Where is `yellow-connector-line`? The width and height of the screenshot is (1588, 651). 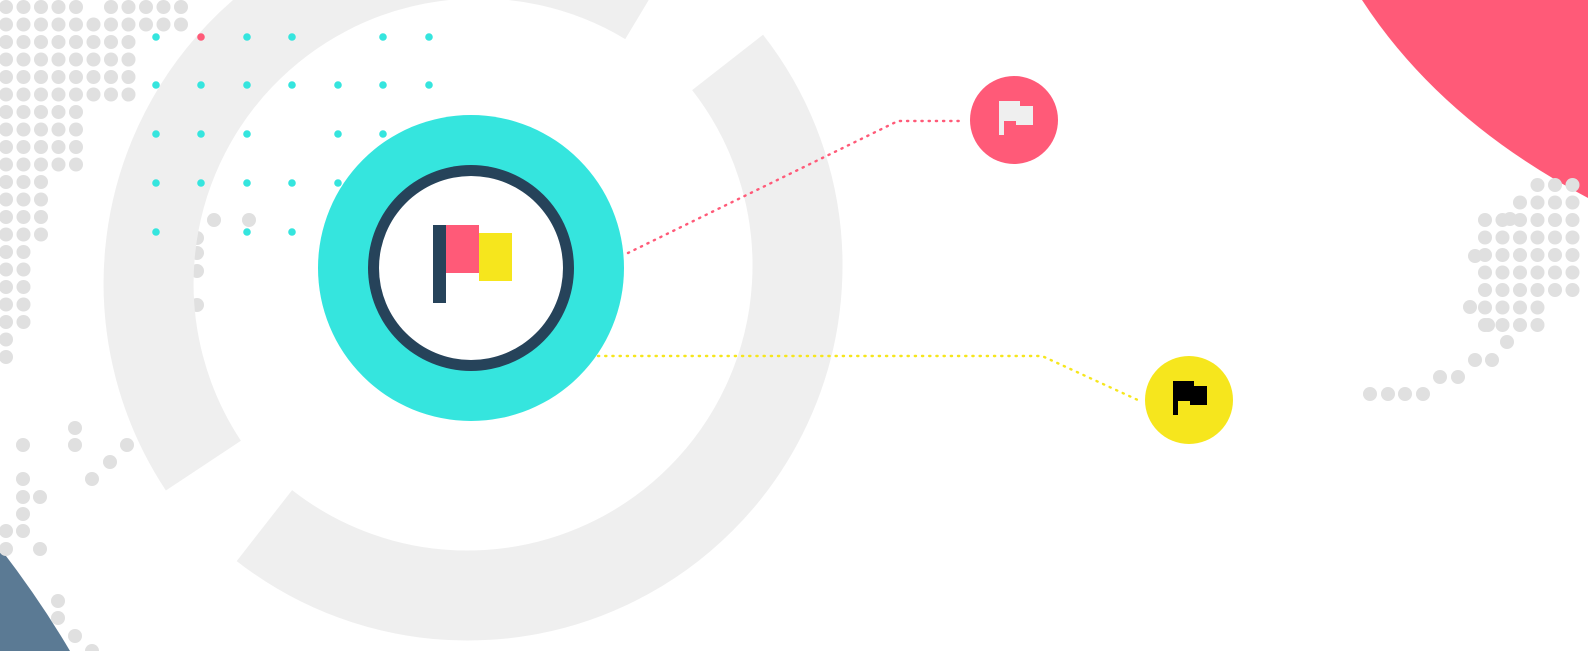 yellow-connector-line is located at coordinates (869, 378).